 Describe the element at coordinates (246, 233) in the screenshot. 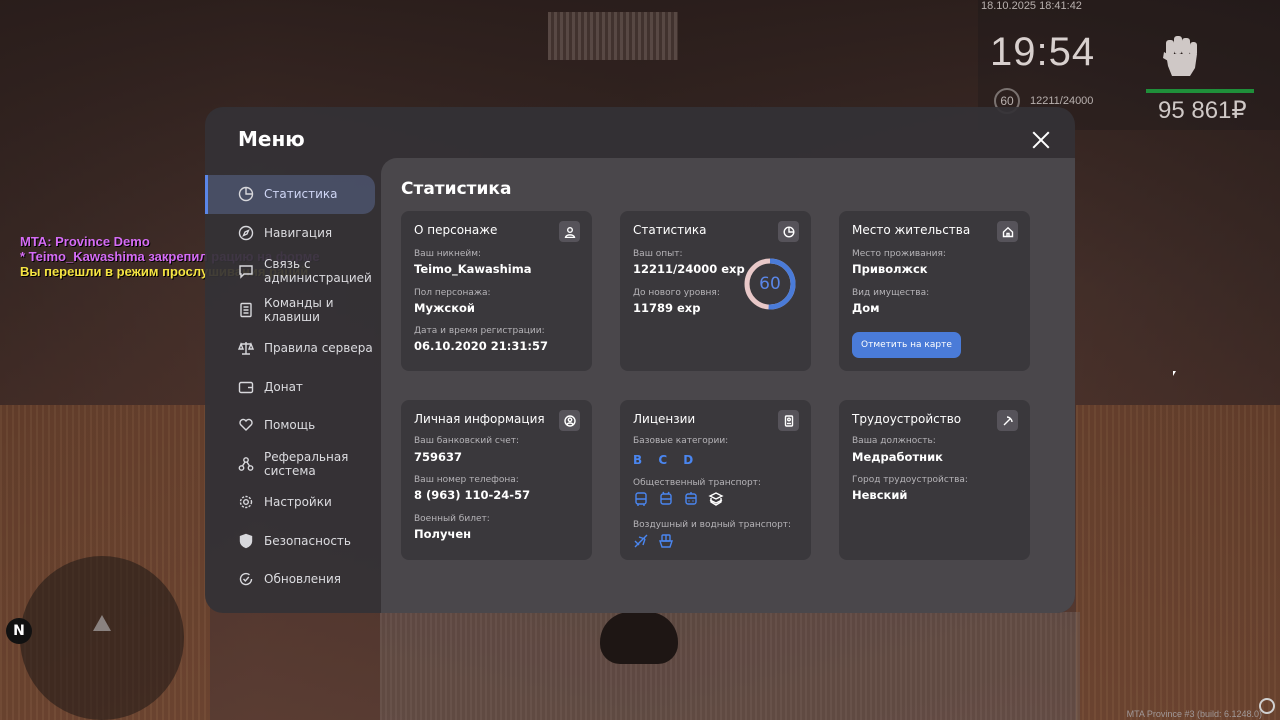

I see `compass-icon` at that location.